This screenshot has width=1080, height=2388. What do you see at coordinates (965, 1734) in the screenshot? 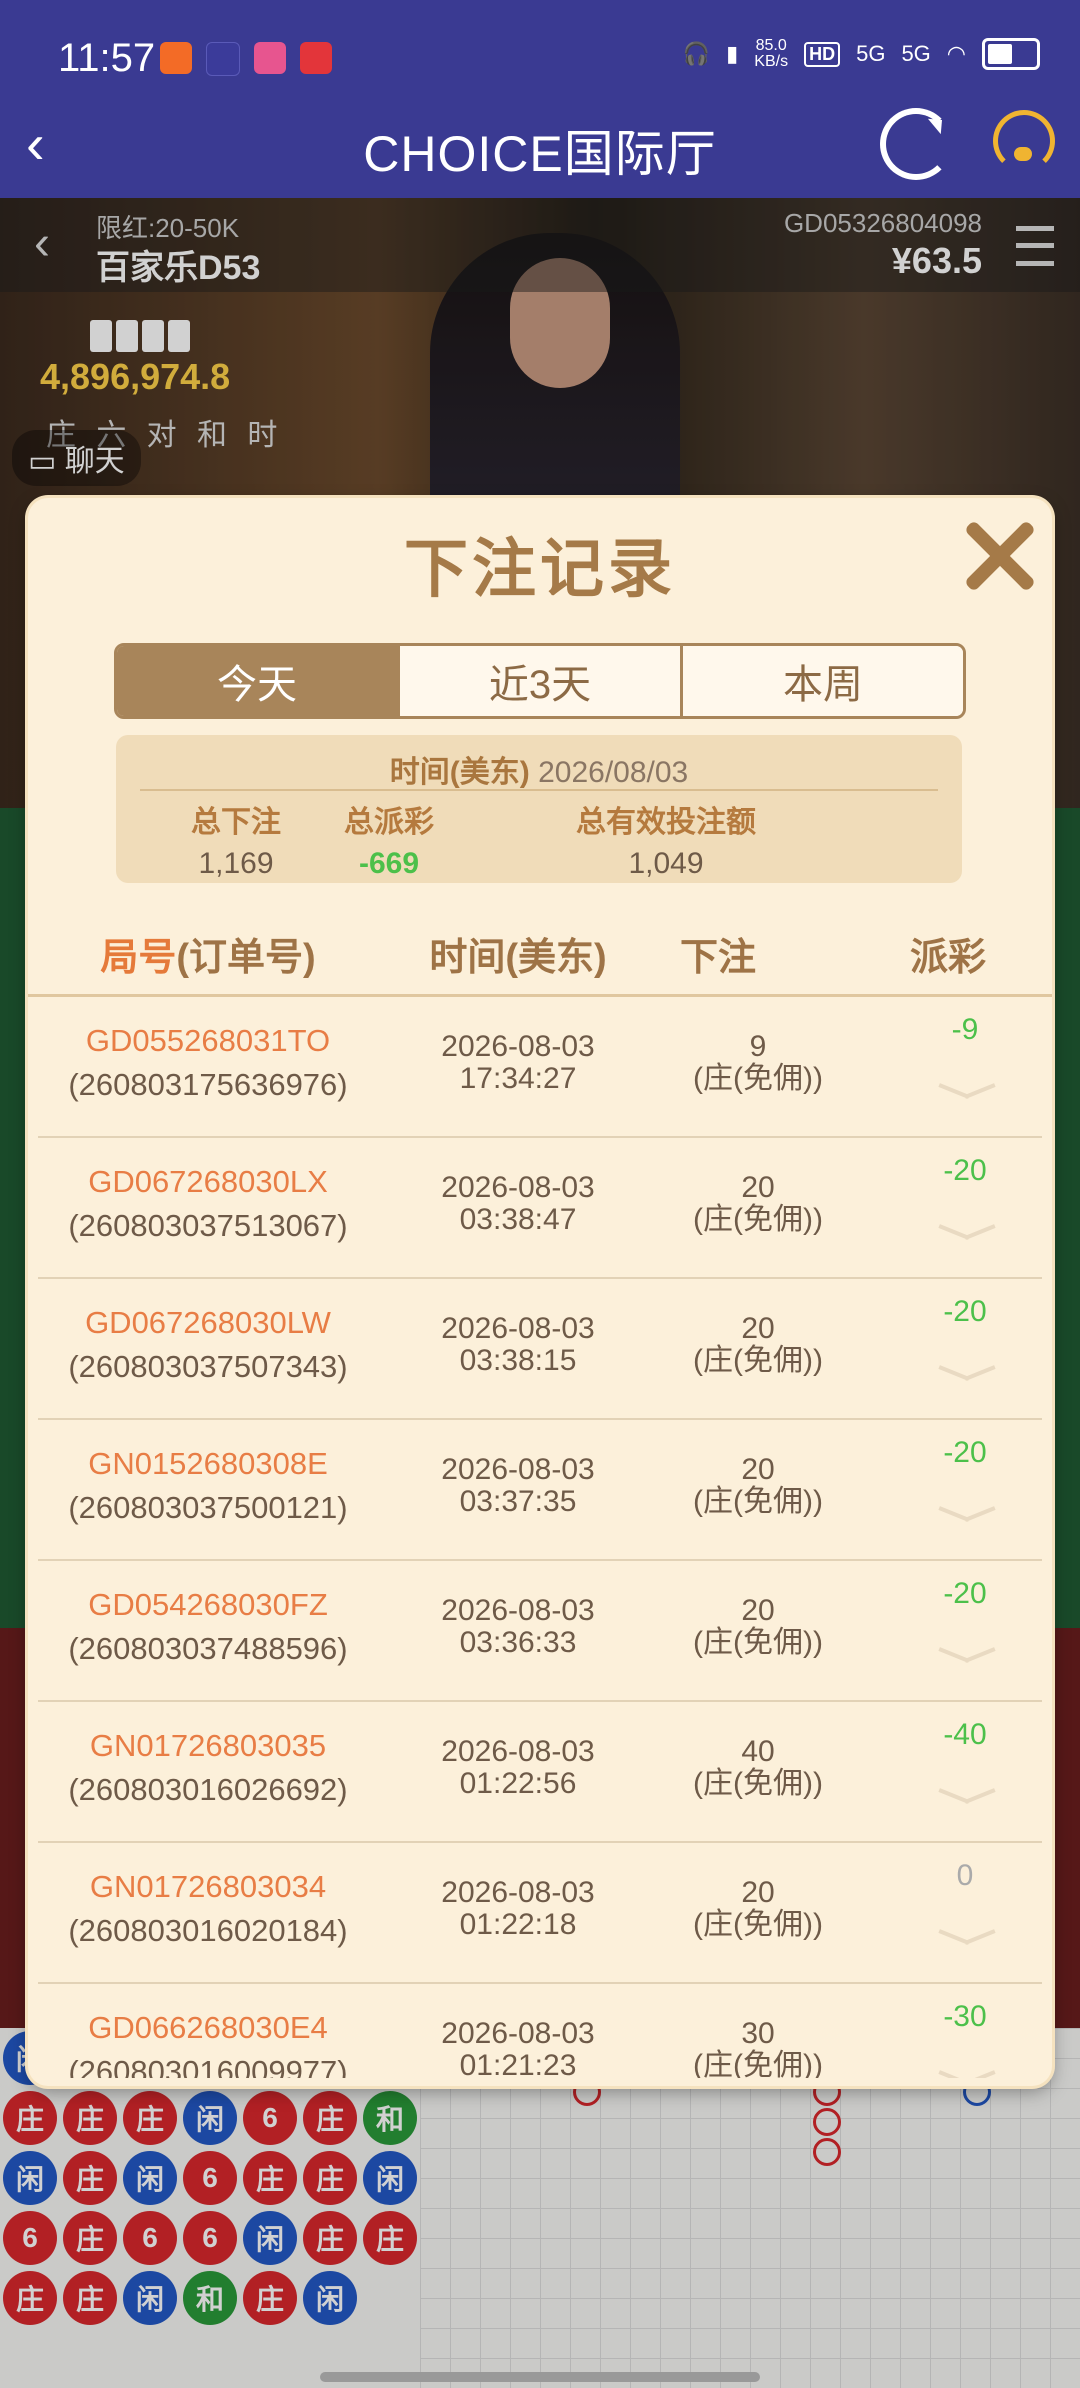
I see `payout-value: -40` at bounding box center [965, 1734].